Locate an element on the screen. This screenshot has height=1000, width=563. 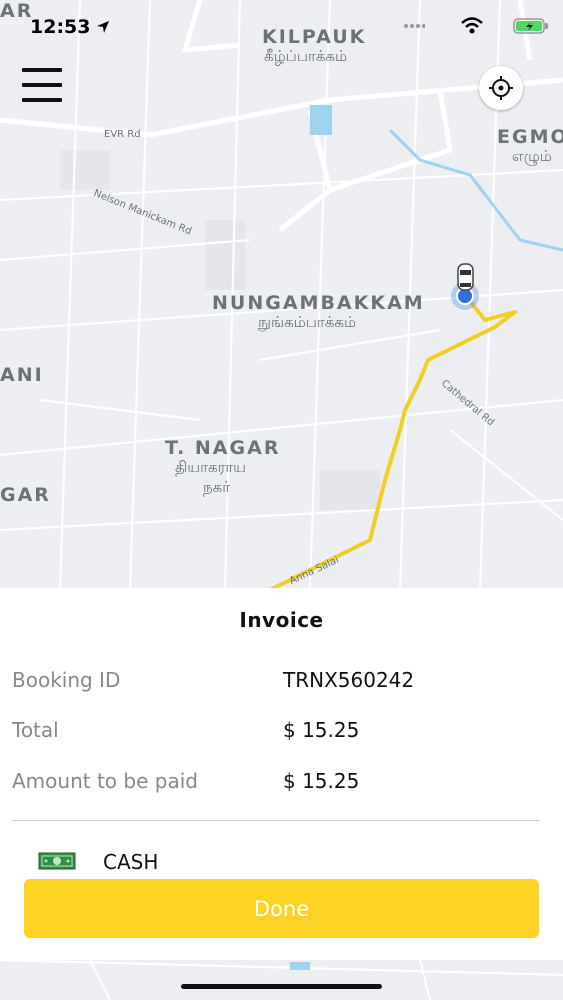
menu-button is located at coordinates (42, 85).